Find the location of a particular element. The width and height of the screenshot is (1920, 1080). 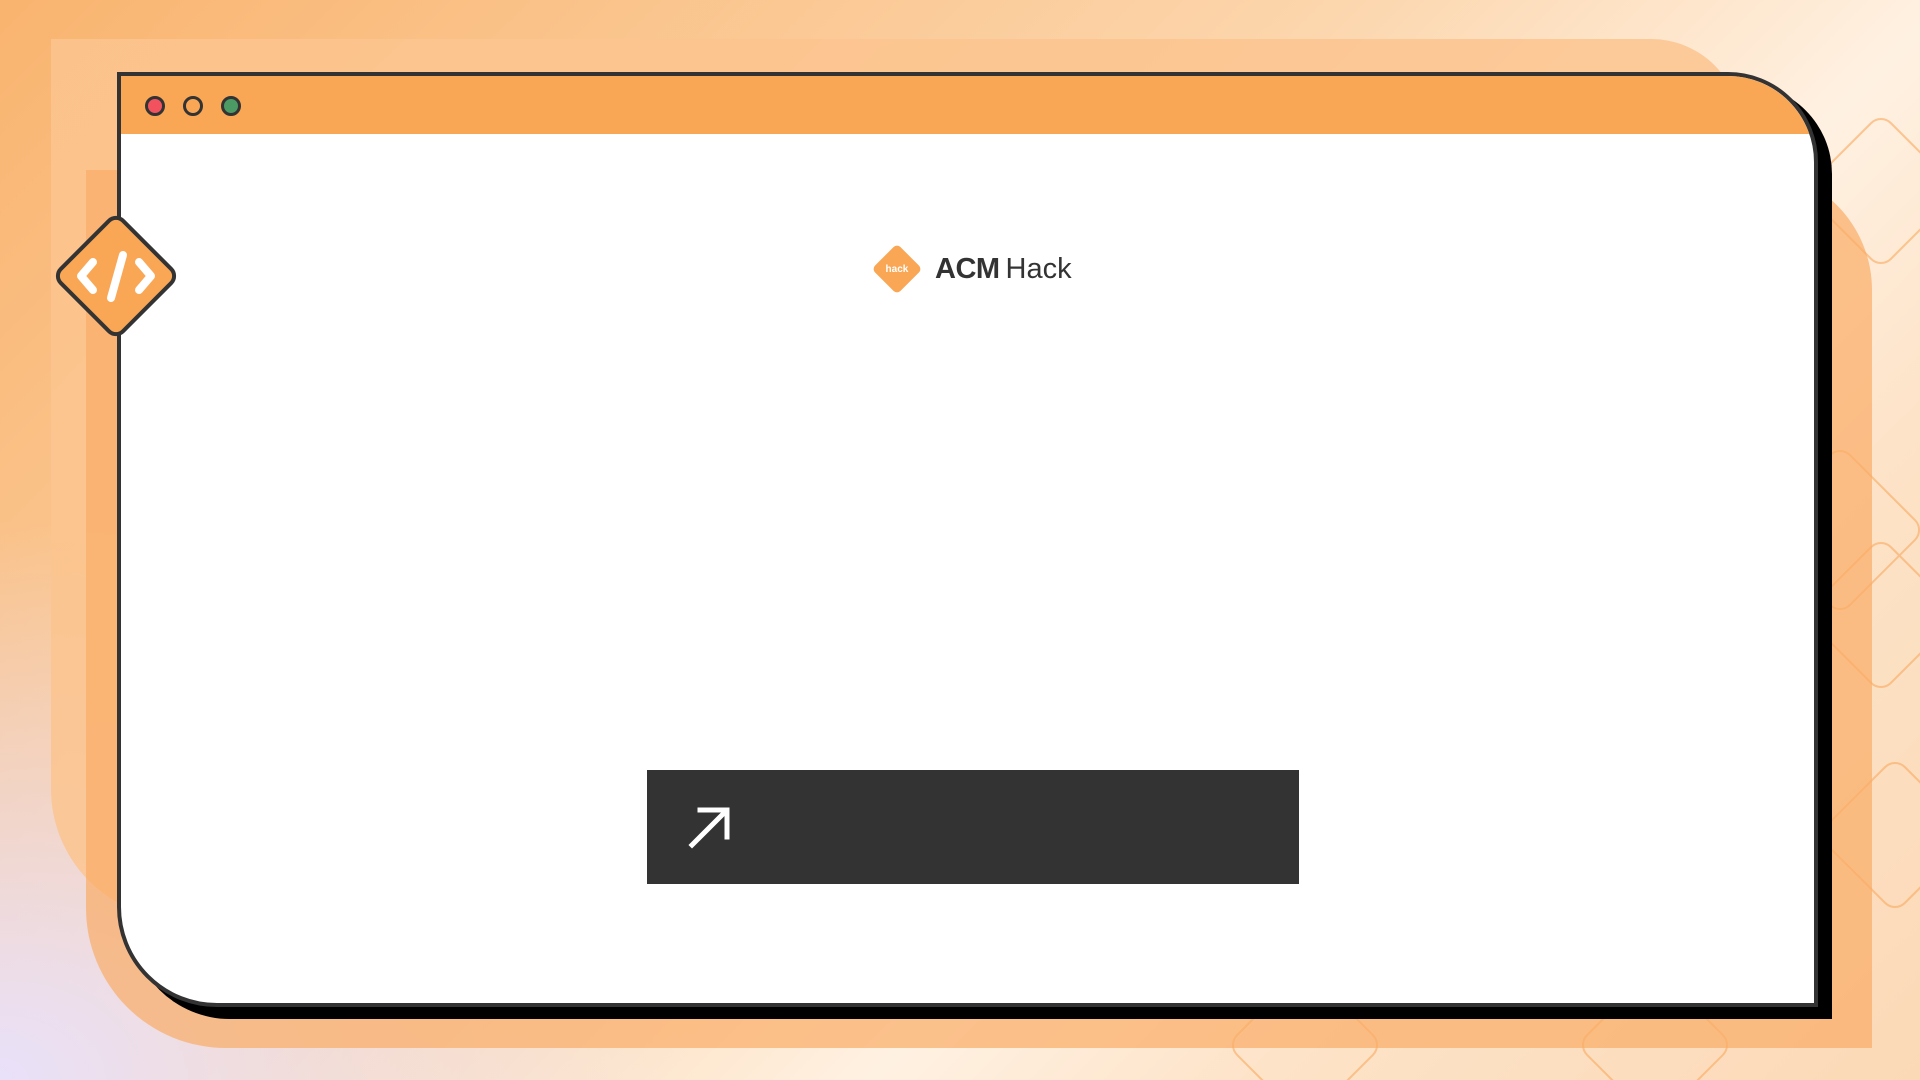

logo-mark-text: hack is located at coordinates (897, 269).